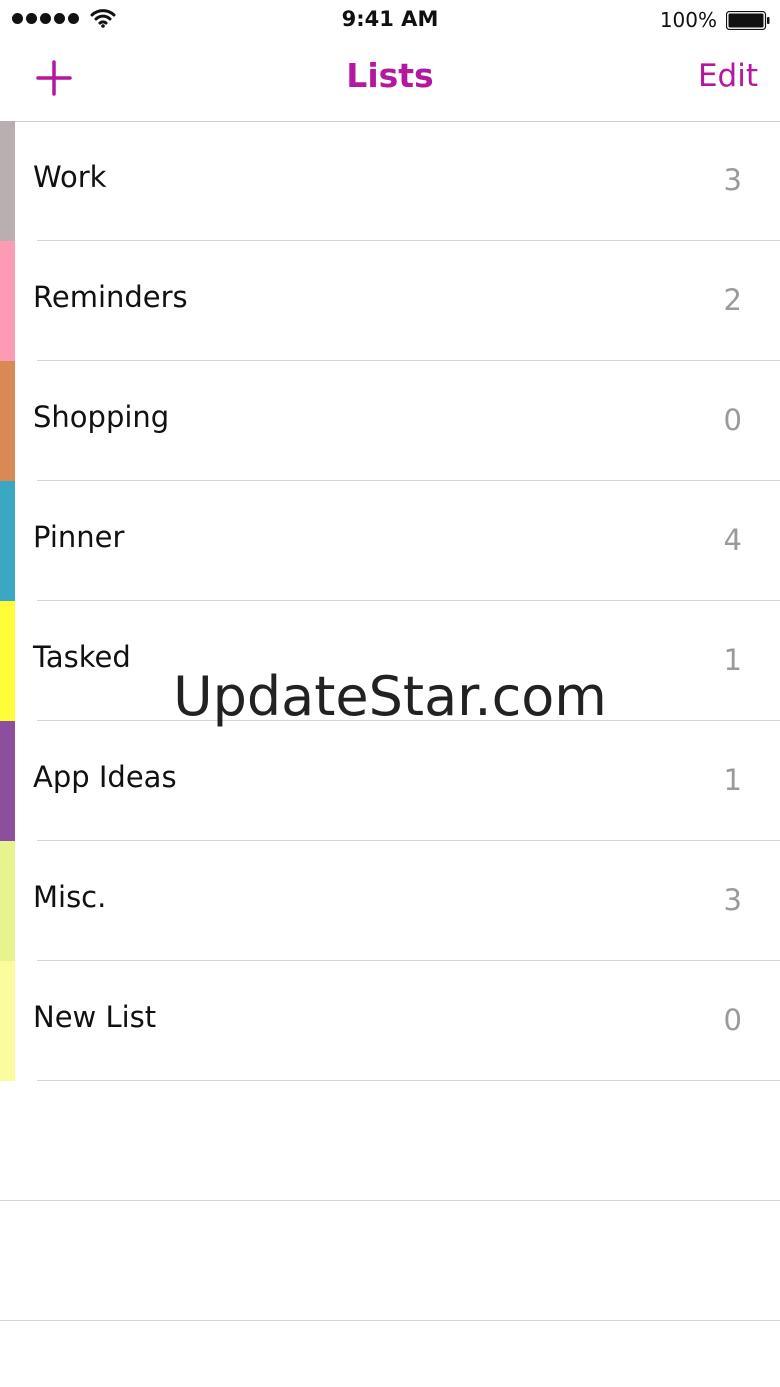 This screenshot has width=780, height=1387. Describe the element at coordinates (390, 661) in the screenshot. I see `list-item: Tasked 1` at that location.